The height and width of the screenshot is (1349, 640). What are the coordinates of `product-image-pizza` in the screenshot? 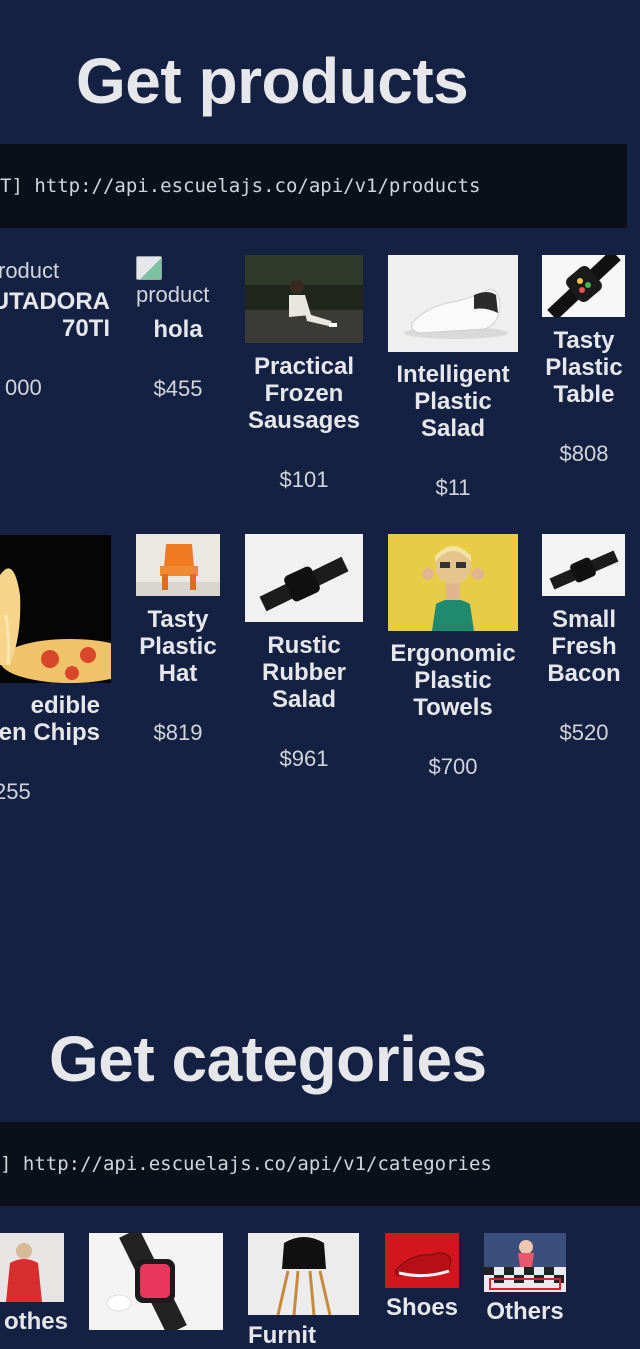 It's located at (55, 609).